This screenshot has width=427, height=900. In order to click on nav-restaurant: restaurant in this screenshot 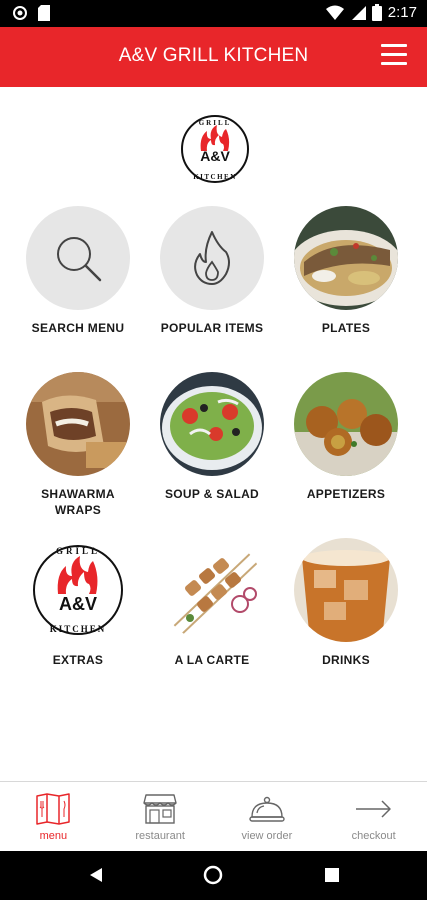, I will do `click(160, 816)`.